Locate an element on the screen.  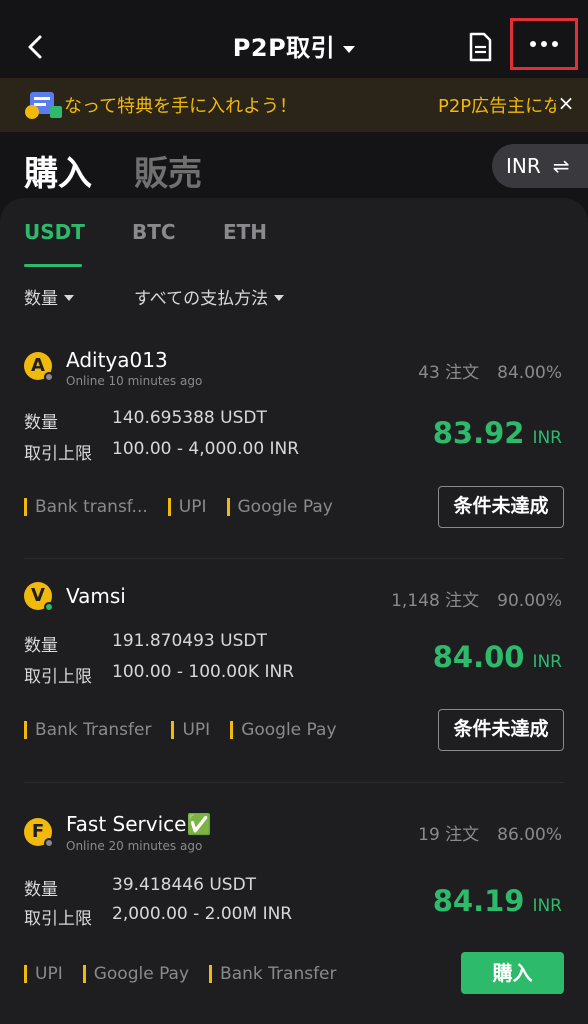
payment-filter: すべての支払方法 is located at coordinates (209, 296).